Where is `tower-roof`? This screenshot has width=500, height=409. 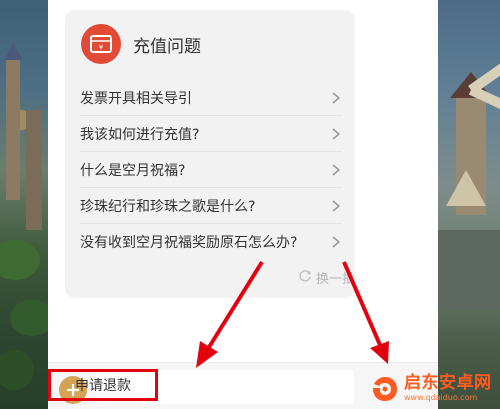 tower-roof is located at coordinates (13, 51).